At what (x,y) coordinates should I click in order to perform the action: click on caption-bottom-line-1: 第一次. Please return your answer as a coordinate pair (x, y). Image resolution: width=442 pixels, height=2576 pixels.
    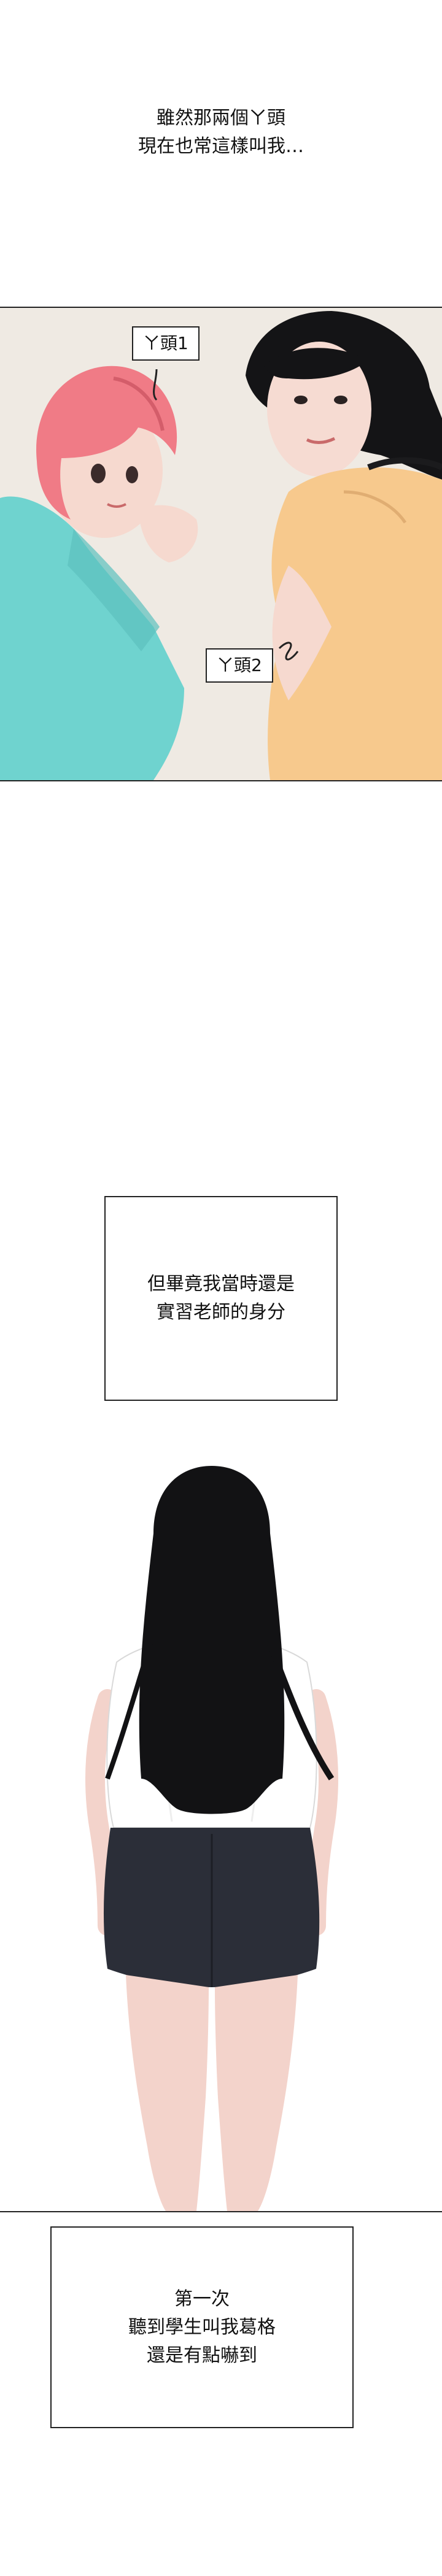
    Looking at the image, I should click on (202, 2299).